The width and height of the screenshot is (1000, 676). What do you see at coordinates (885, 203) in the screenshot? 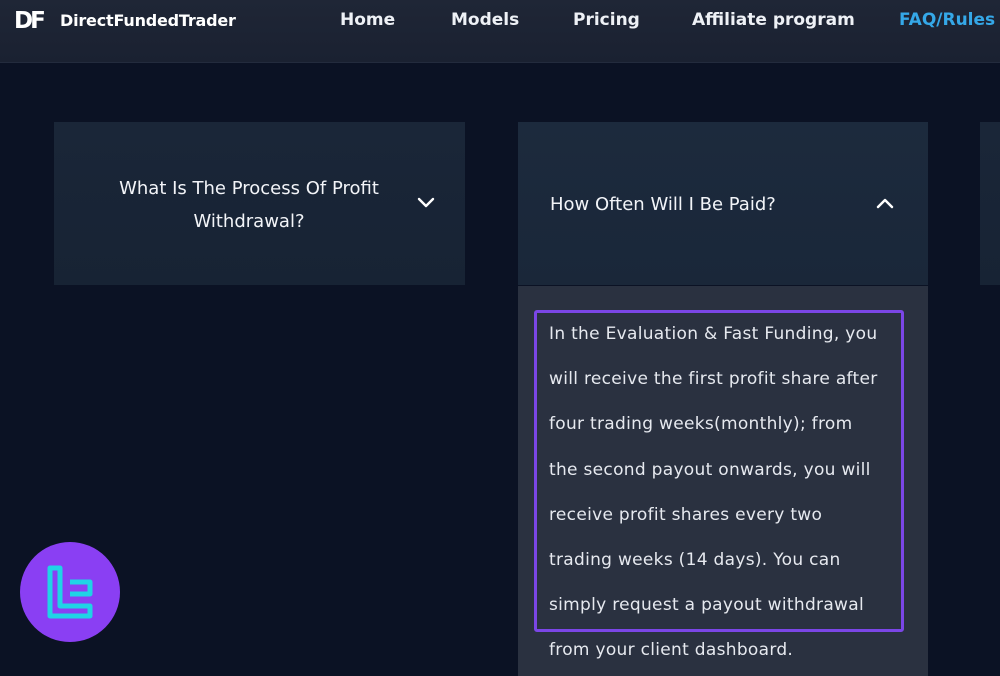
I see `chevron-up-icon` at bounding box center [885, 203].